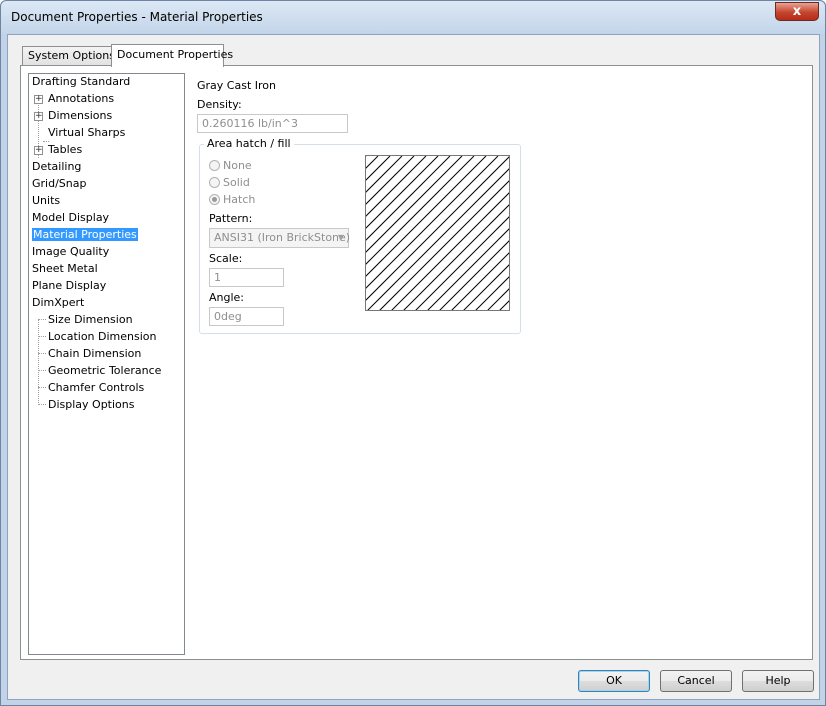 The width and height of the screenshot is (826, 706). I want to click on tab-document-properties: Document Properties, so click(172, 55).